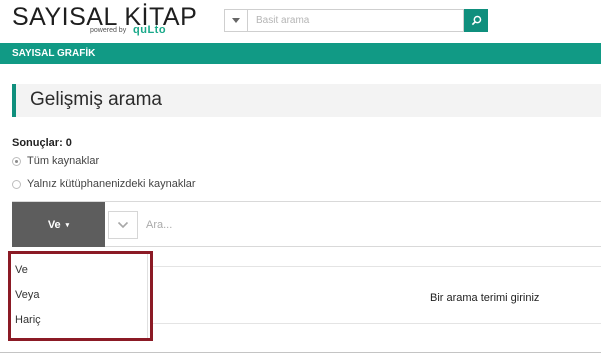 The width and height of the screenshot is (601, 360). I want to click on operator-label: Ve, so click(54, 224).